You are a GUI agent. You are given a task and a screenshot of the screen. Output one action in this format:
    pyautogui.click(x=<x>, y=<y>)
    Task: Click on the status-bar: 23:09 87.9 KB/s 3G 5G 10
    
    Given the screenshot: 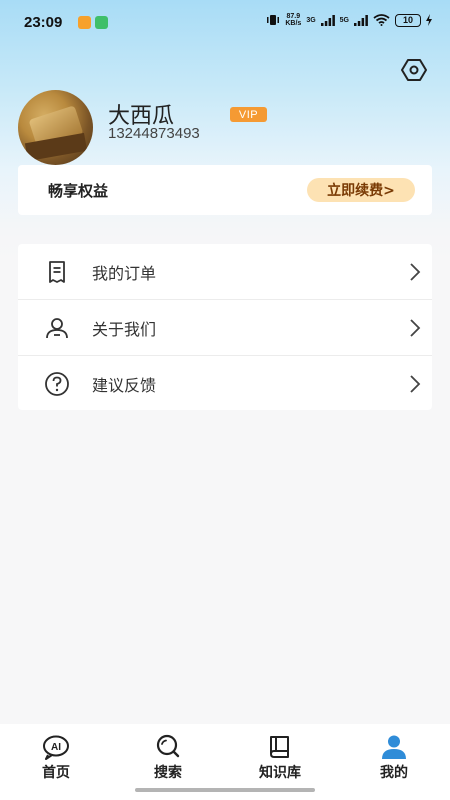 What is the action you would take?
    pyautogui.click(x=225, y=22)
    